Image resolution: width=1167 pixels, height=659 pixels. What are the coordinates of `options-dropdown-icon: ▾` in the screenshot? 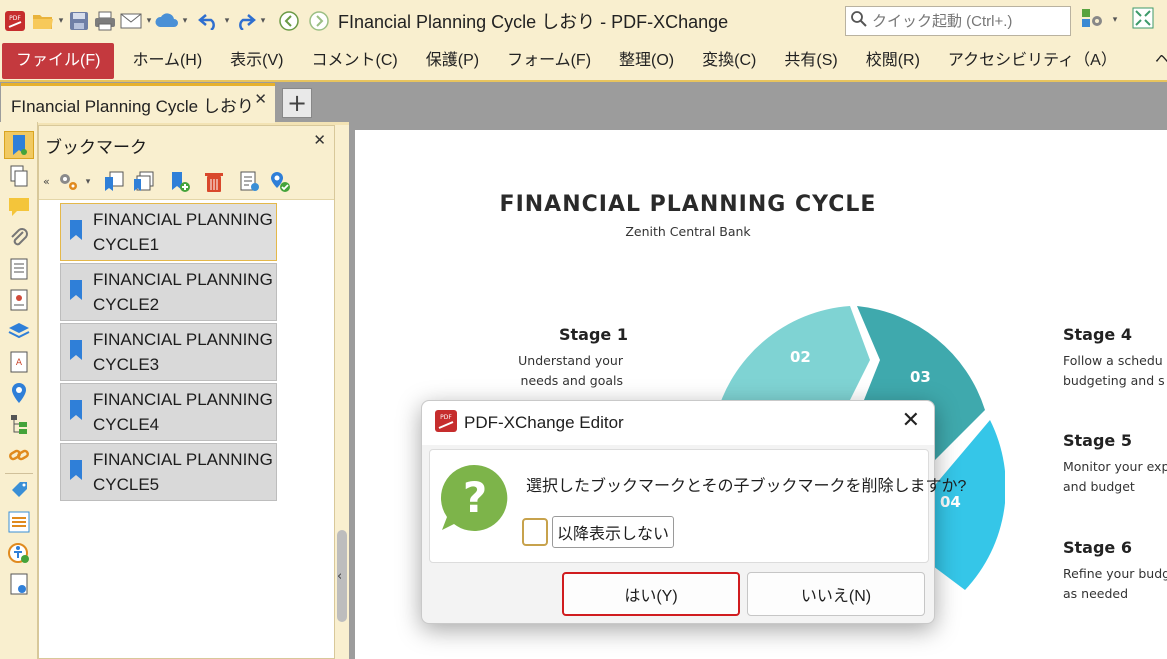 It's located at (88, 182).